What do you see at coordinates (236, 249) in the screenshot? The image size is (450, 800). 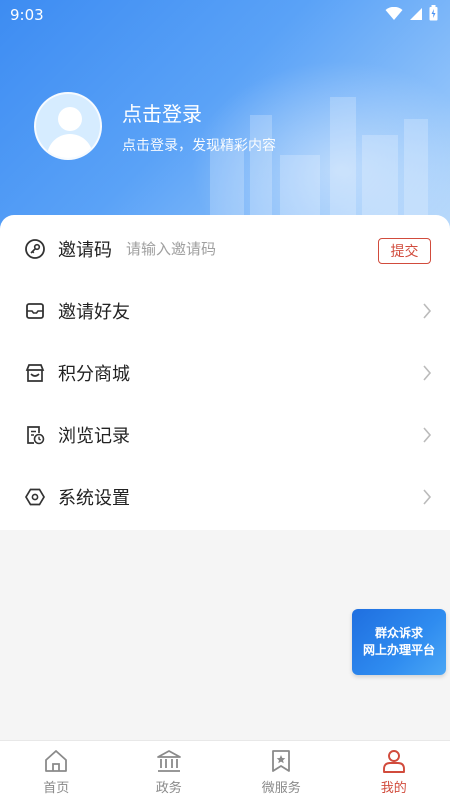 I see `invite-code-input` at bounding box center [236, 249].